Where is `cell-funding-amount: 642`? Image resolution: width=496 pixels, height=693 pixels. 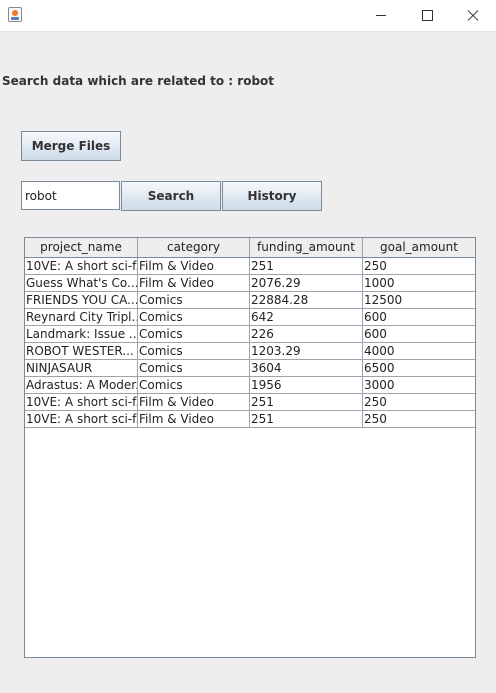
cell-funding-amount: 642 is located at coordinates (306, 317).